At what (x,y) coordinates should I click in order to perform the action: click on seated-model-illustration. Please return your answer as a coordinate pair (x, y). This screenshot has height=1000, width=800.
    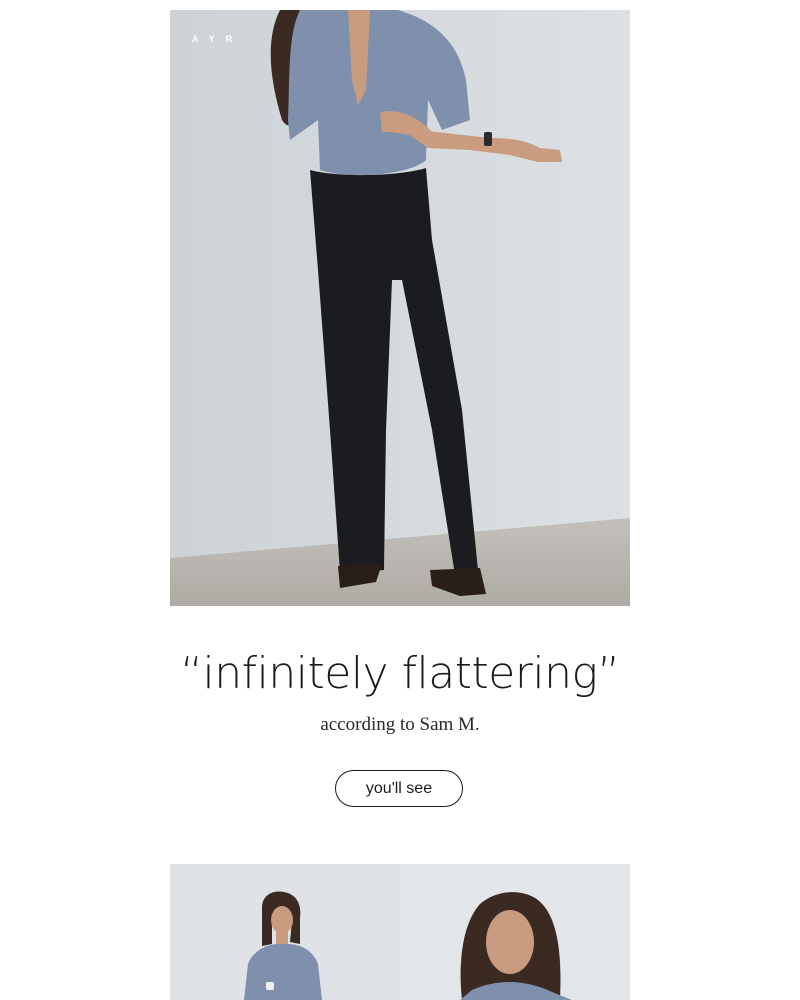
    Looking at the image, I should click on (285, 932).